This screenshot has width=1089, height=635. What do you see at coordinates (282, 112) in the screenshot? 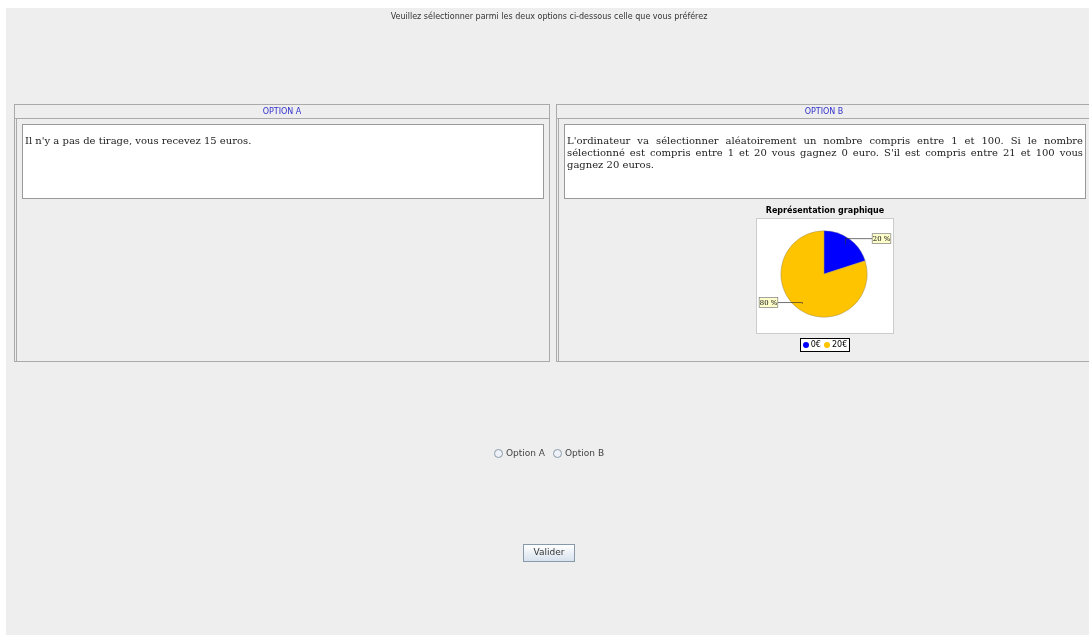
I see `panel-title: OPTION A` at bounding box center [282, 112].